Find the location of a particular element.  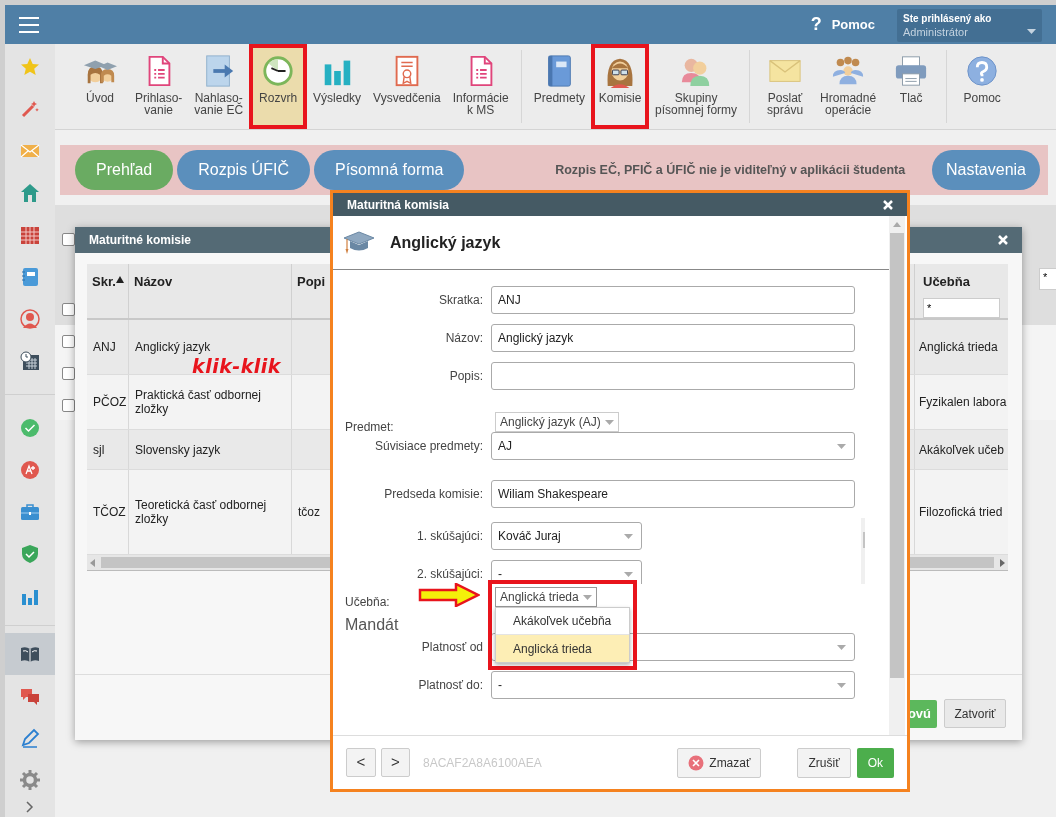

section-heading: Mandát is located at coordinates (372, 625).